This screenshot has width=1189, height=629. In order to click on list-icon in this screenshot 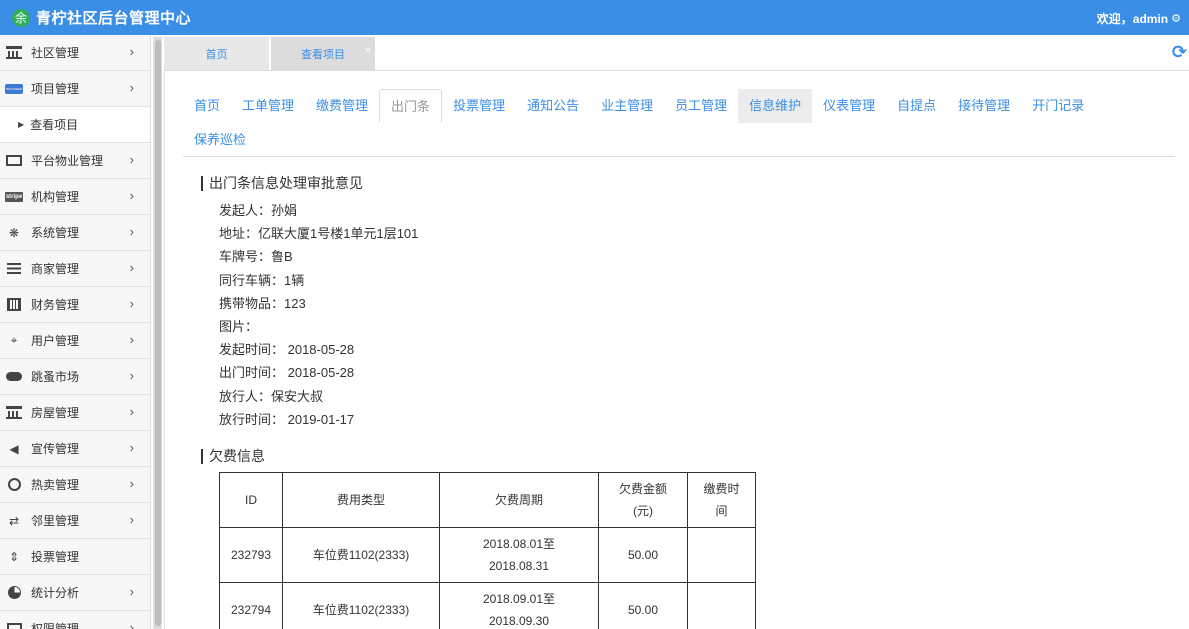, I will do `click(14, 269)`.